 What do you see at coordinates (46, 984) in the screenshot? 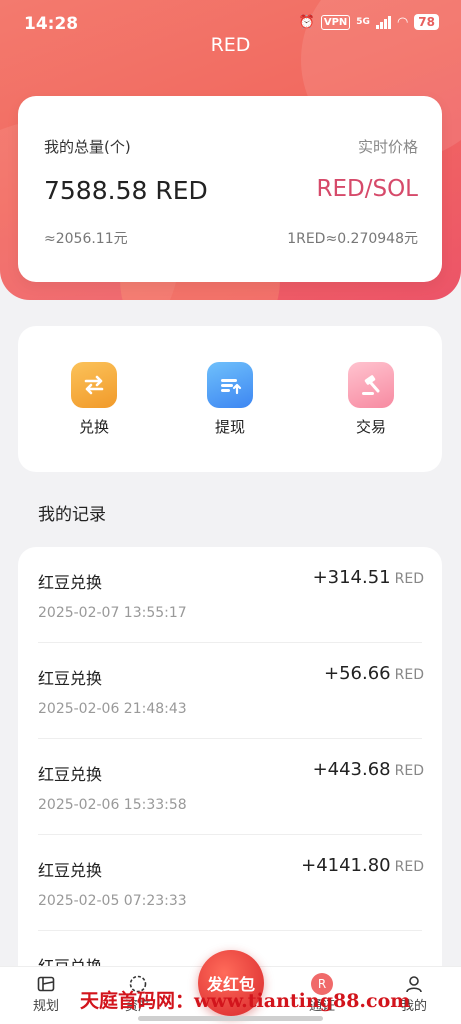
I see `map-icon` at bounding box center [46, 984].